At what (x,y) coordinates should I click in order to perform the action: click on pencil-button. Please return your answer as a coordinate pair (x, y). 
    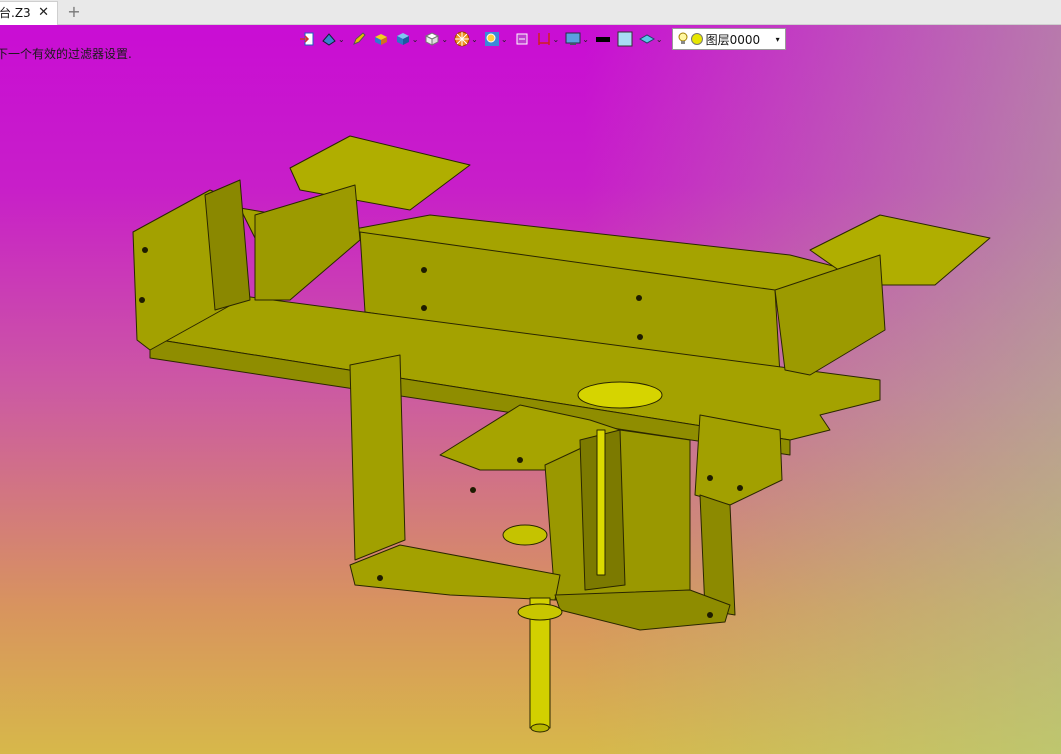
    Looking at the image, I should click on (359, 39).